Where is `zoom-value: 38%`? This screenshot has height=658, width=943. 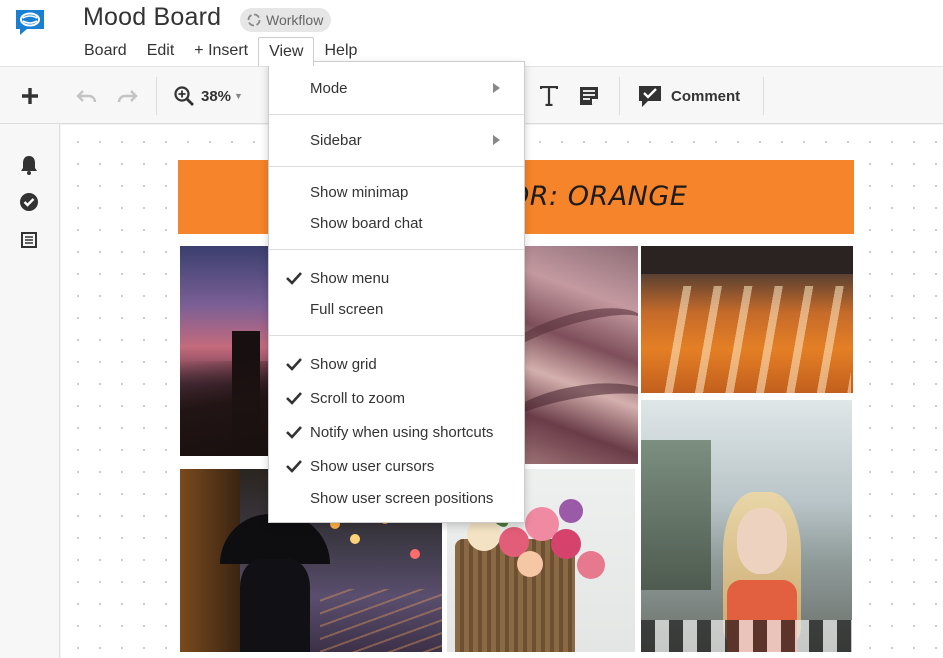
zoom-value: 38% is located at coordinates (216, 96).